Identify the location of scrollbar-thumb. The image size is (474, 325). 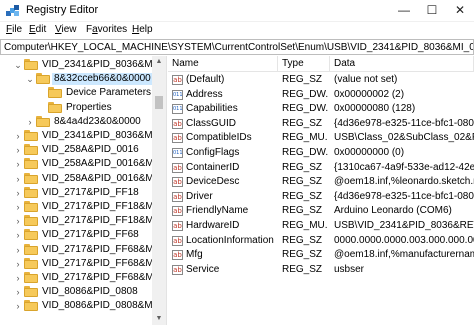
(159, 102).